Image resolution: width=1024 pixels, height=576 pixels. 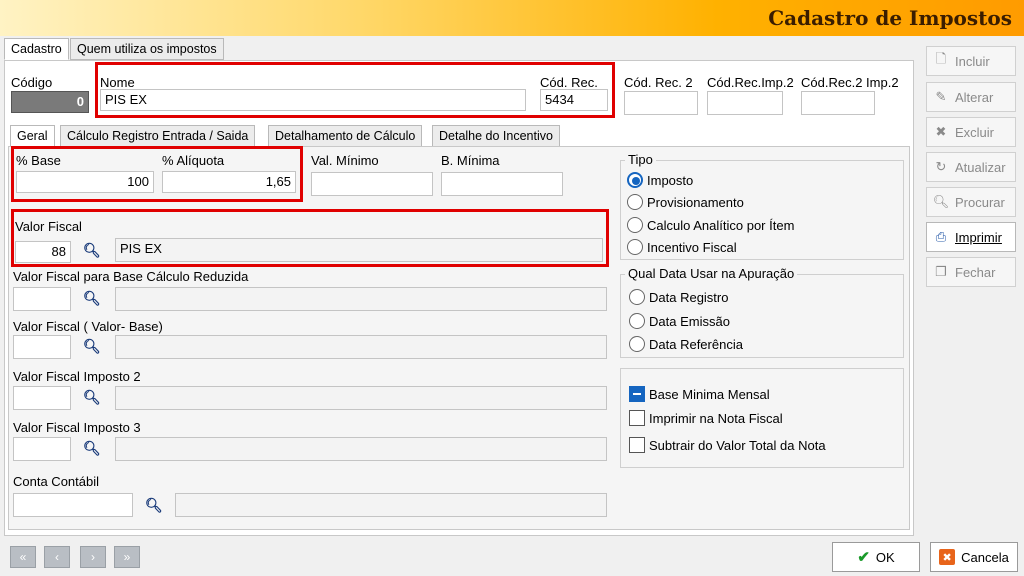 What do you see at coordinates (941, 271) in the screenshot?
I see `close-doc-icon: ❐` at bounding box center [941, 271].